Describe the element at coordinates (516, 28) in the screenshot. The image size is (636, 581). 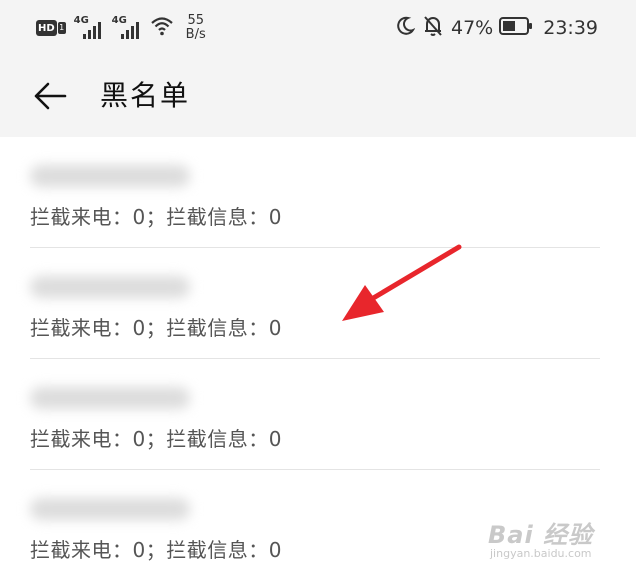
I see `battery-icon` at that location.